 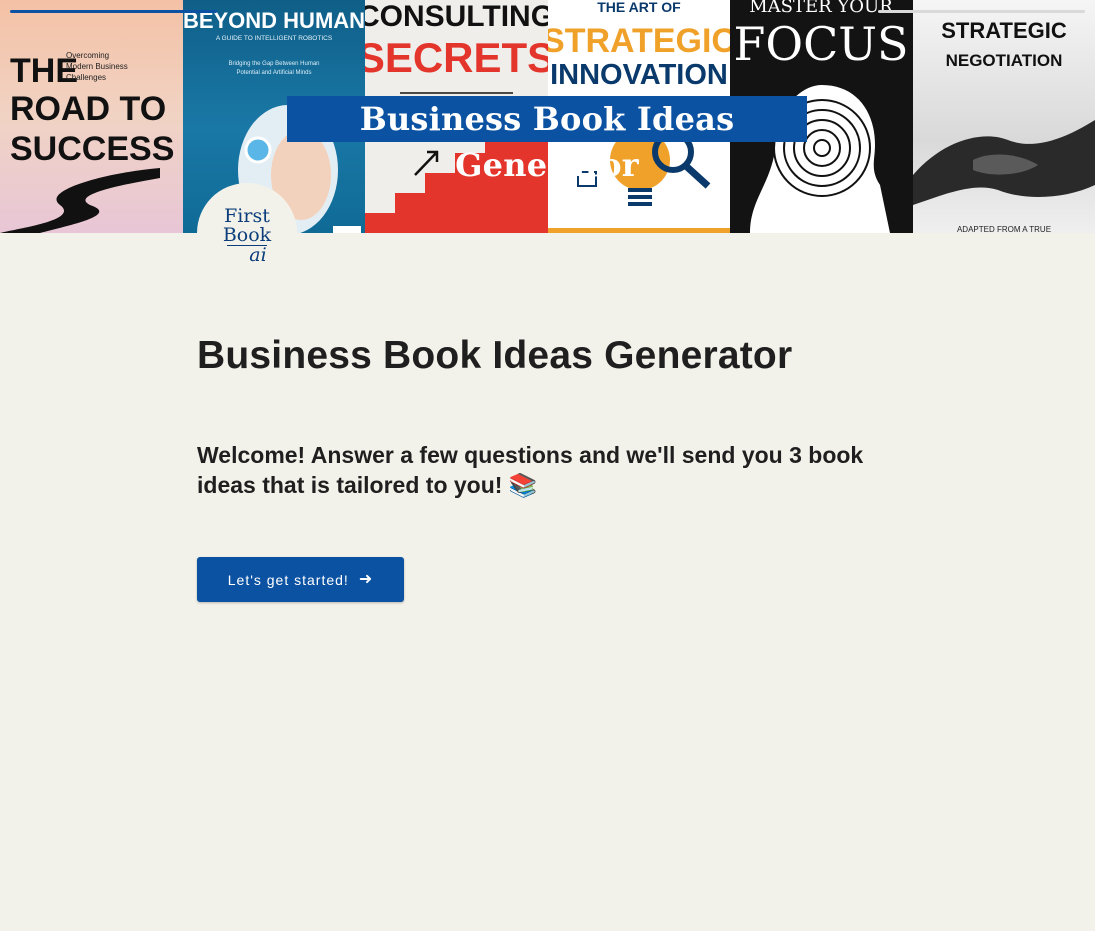 I want to click on cover4-title-line-1: THE ART OF, so click(x=639, y=7).